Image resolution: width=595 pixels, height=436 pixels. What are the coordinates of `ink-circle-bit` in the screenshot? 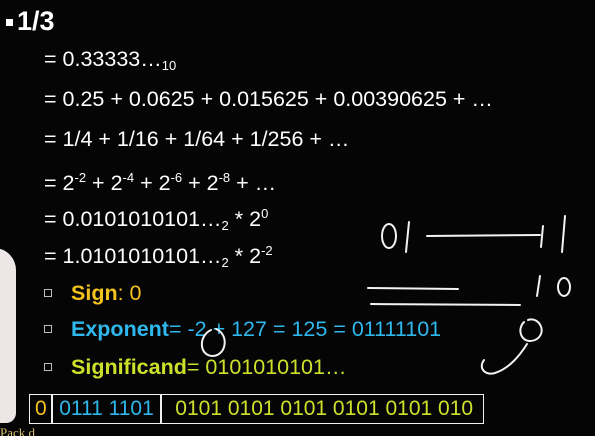 It's located at (531, 330).